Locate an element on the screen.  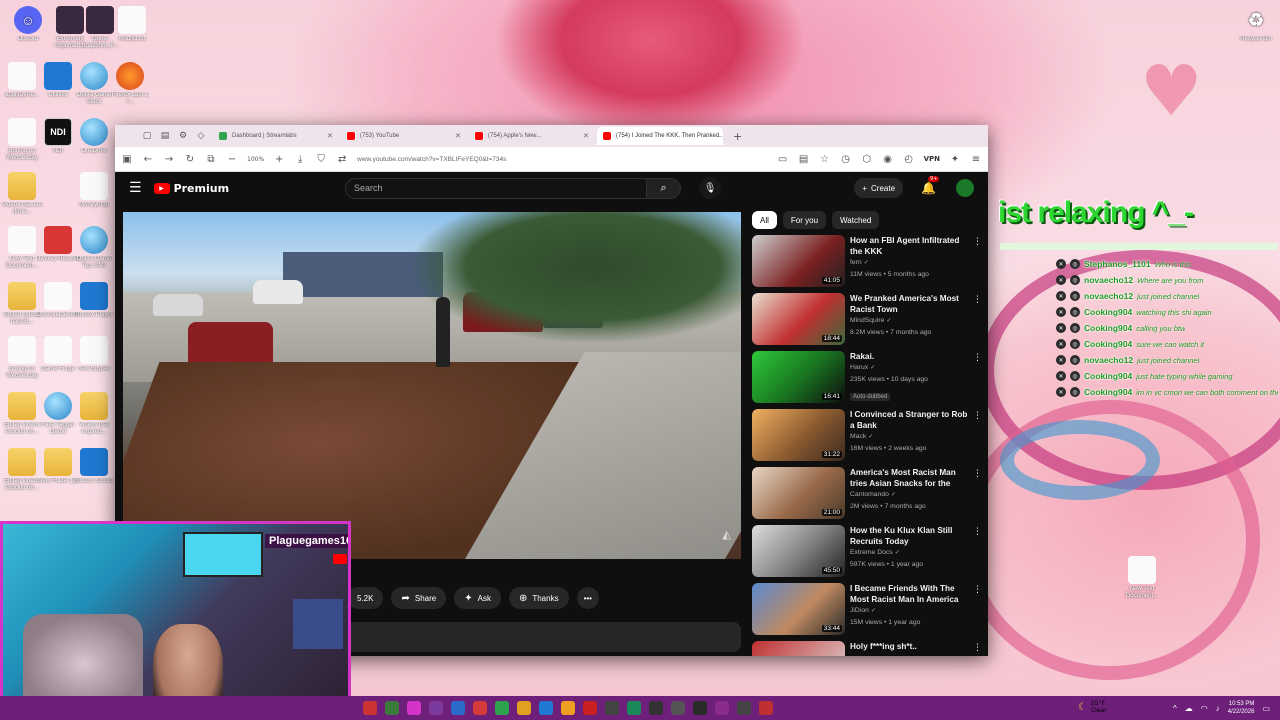
ask-button: ✦ Ask is located at coordinates (477, 598).